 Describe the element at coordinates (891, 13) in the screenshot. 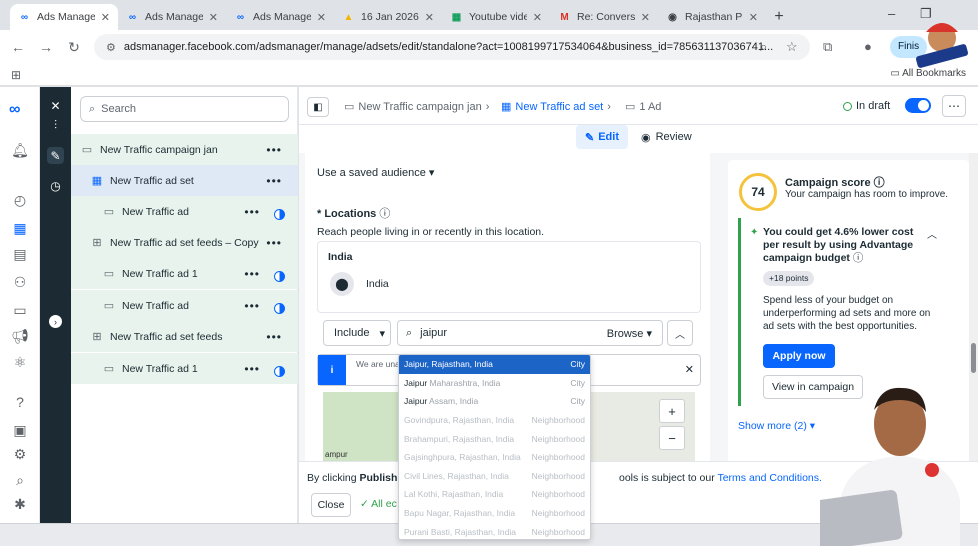

I see `minimize-icon: –` at that location.